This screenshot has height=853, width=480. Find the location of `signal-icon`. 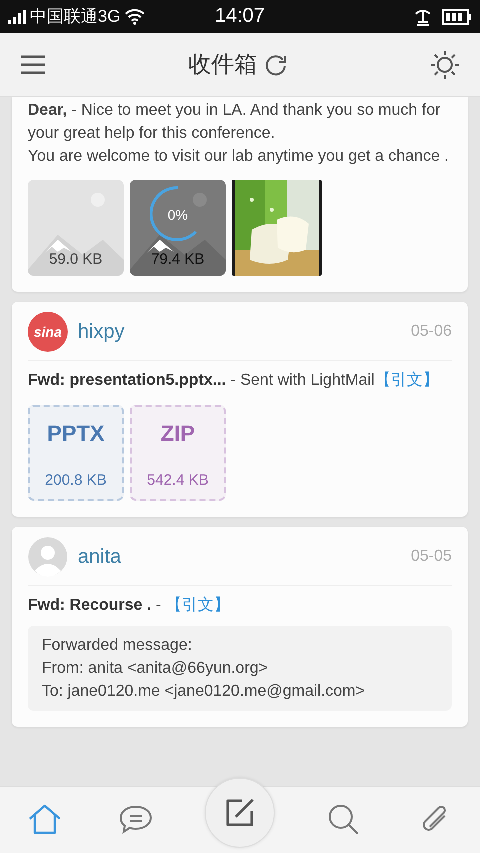

signal-icon is located at coordinates (17, 17).